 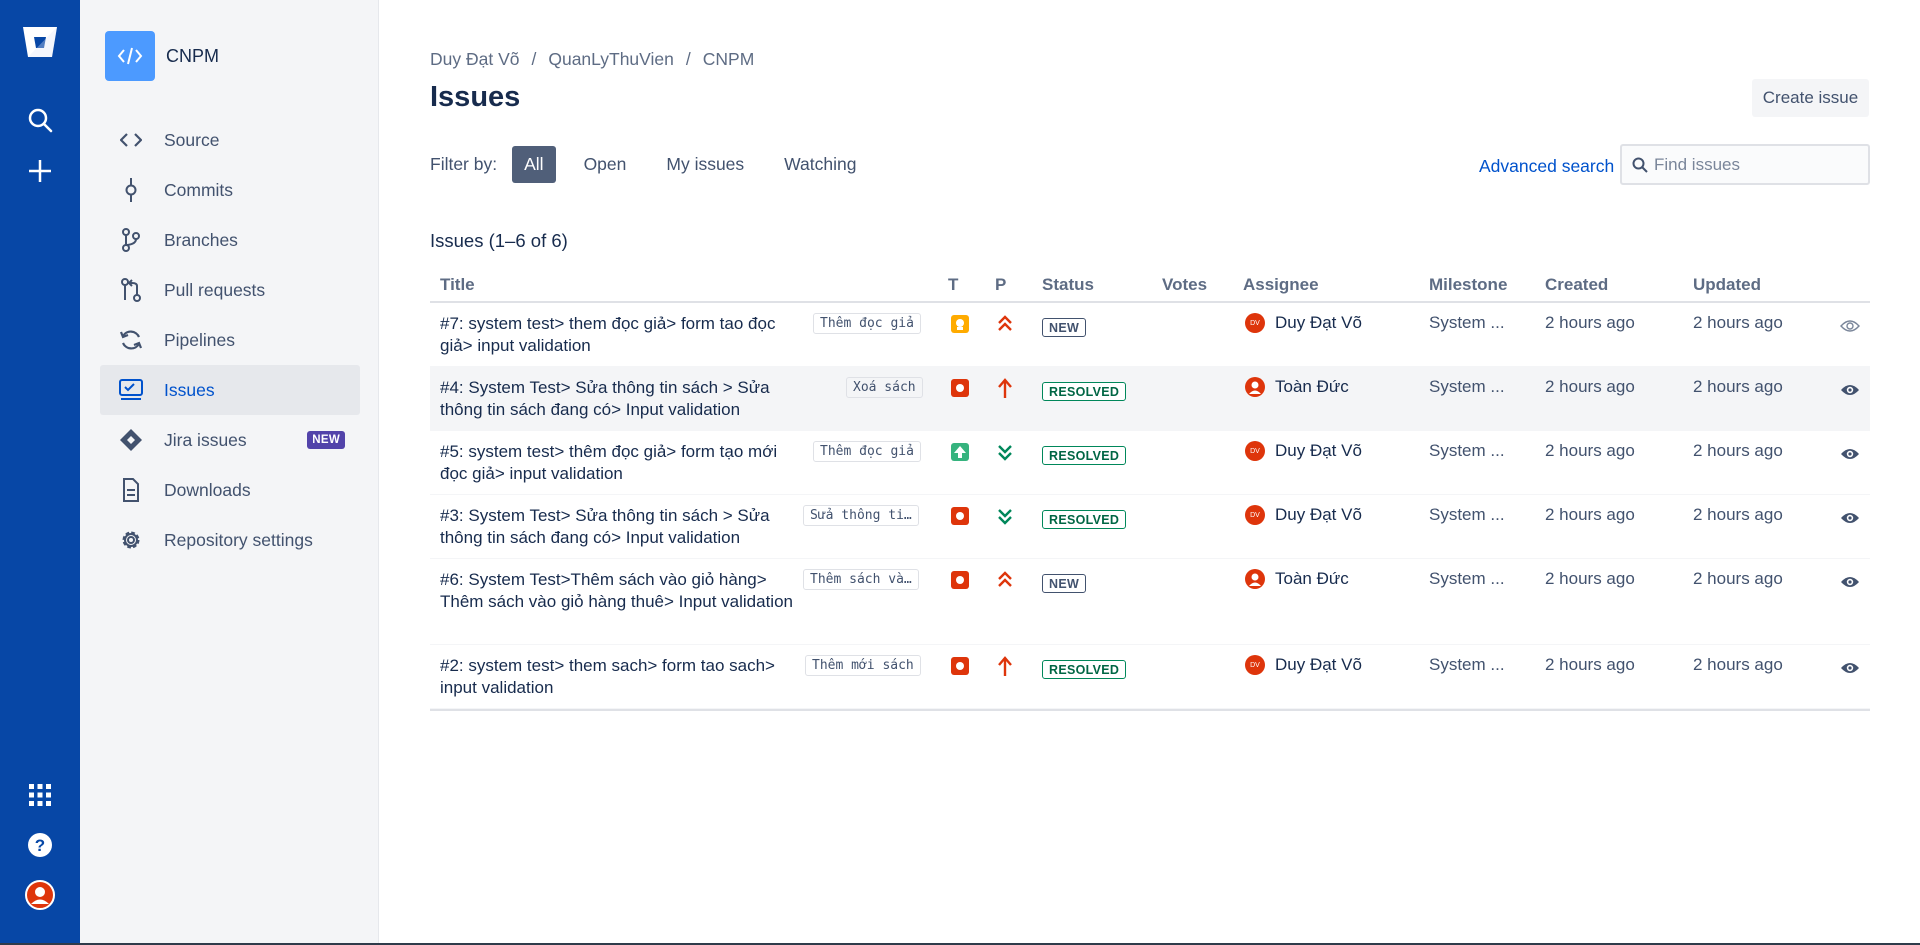 What do you see at coordinates (230, 190) in the screenshot?
I see `sidebar-item-commits: Commits` at bounding box center [230, 190].